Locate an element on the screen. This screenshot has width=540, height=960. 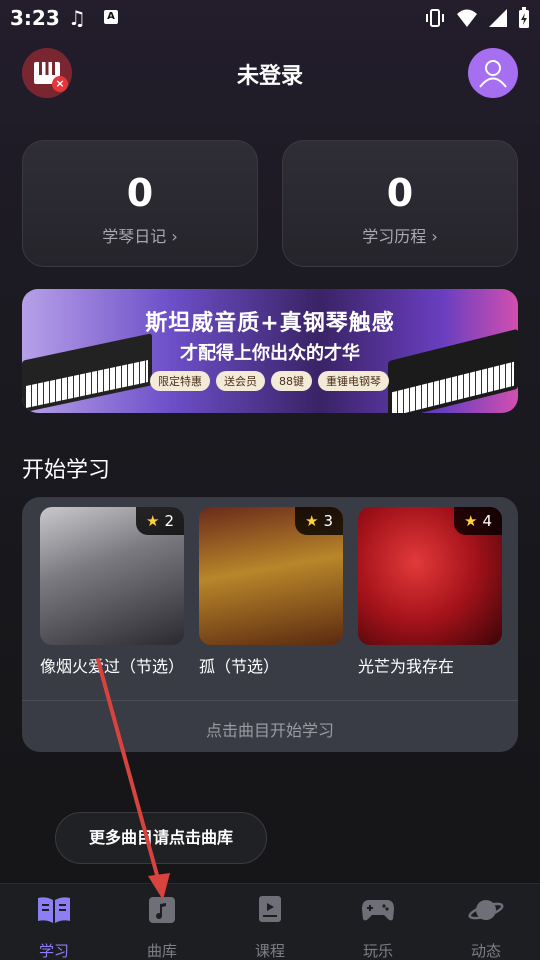
difficulty-badge: ★ 2 is located at coordinates (160, 521).